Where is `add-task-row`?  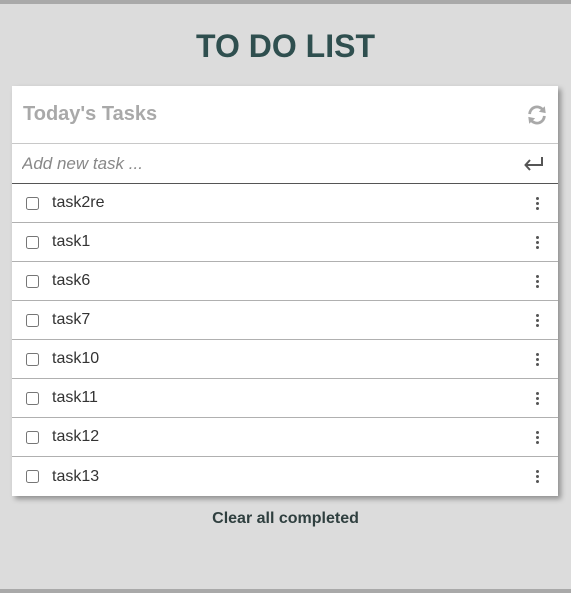 add-task-row is located at coordinates (285, 164).